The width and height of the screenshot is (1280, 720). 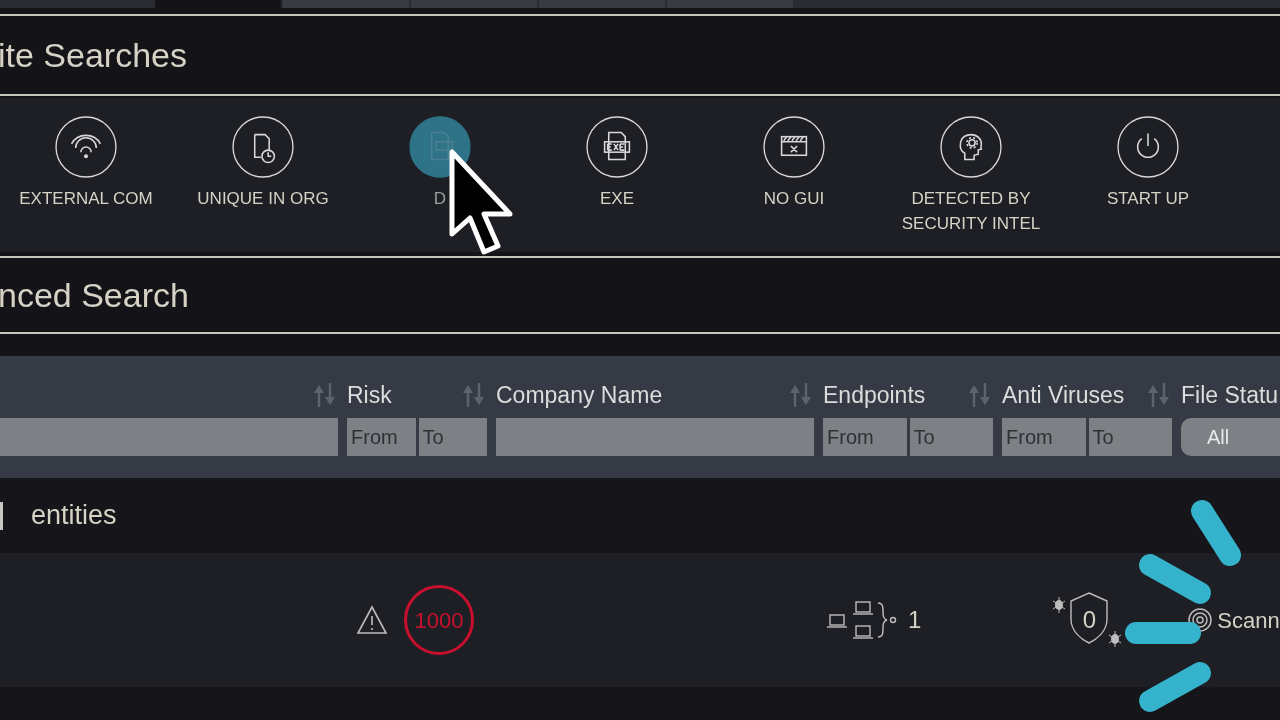 What do you see at coordinates (617, 199) in the screenshot?
I see `favorite-search-label: EXE` at bounding box center [617, 199].